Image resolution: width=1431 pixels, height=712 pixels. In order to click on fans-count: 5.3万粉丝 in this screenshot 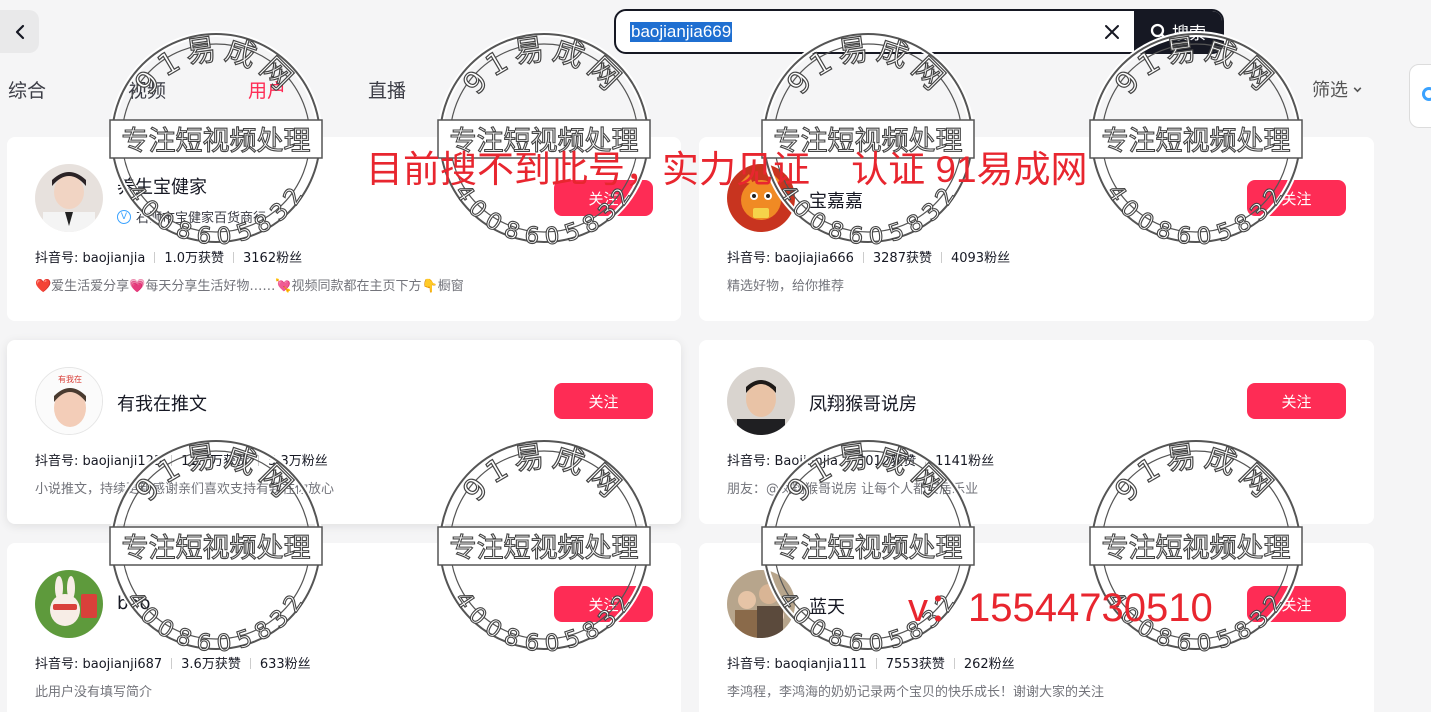, I will do `click(288, 459)`.